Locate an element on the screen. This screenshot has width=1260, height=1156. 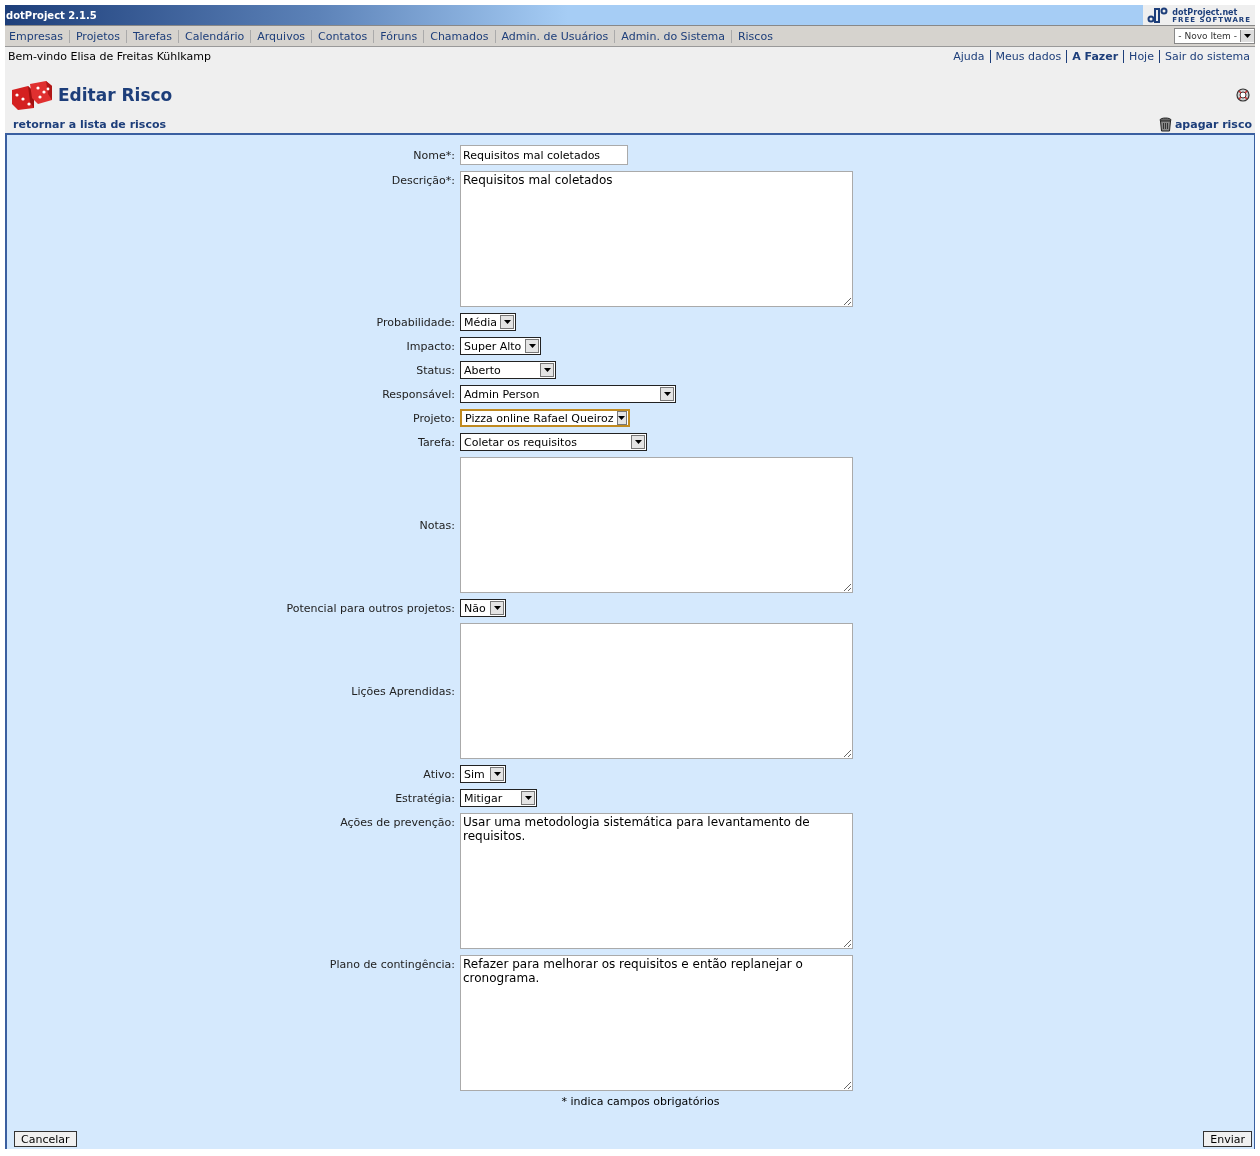
field-label: Ações de prevenção: is located at coordinates (397, 822).